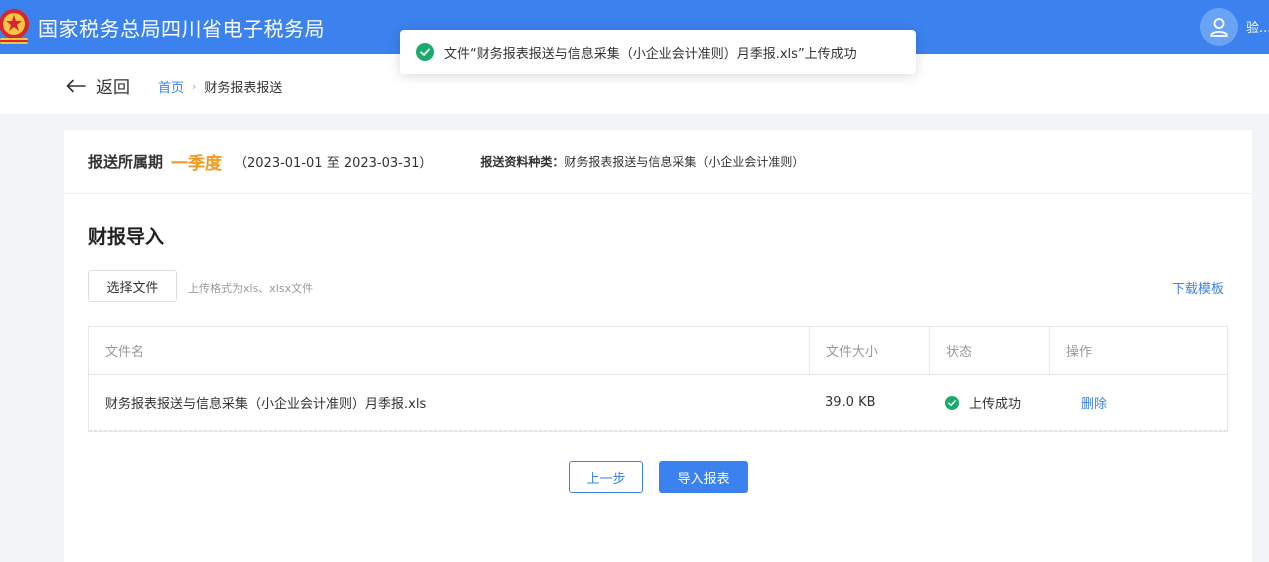  I want to click on report-type-label: 报送资料种类：, so click(522, 162).